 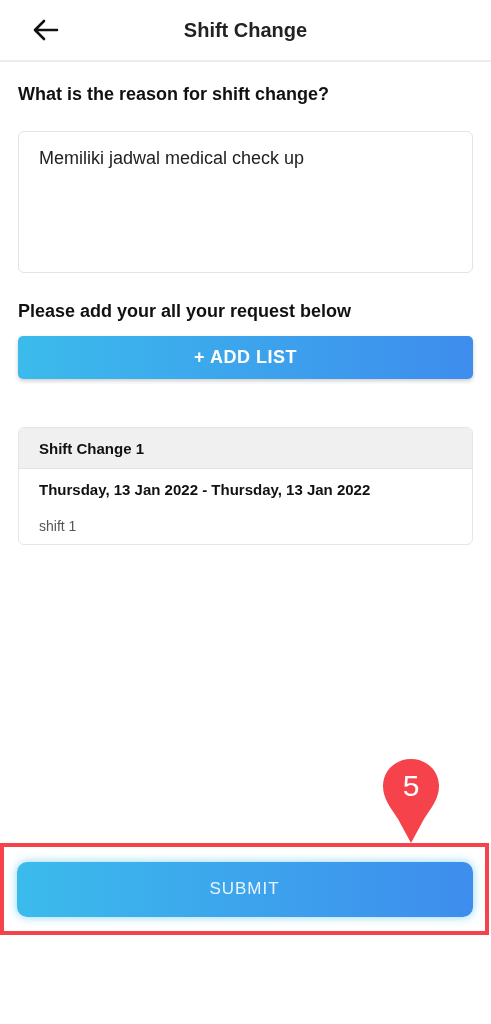 I want to click on request-label: Please add your all your request below, so click(x=185, y=311).